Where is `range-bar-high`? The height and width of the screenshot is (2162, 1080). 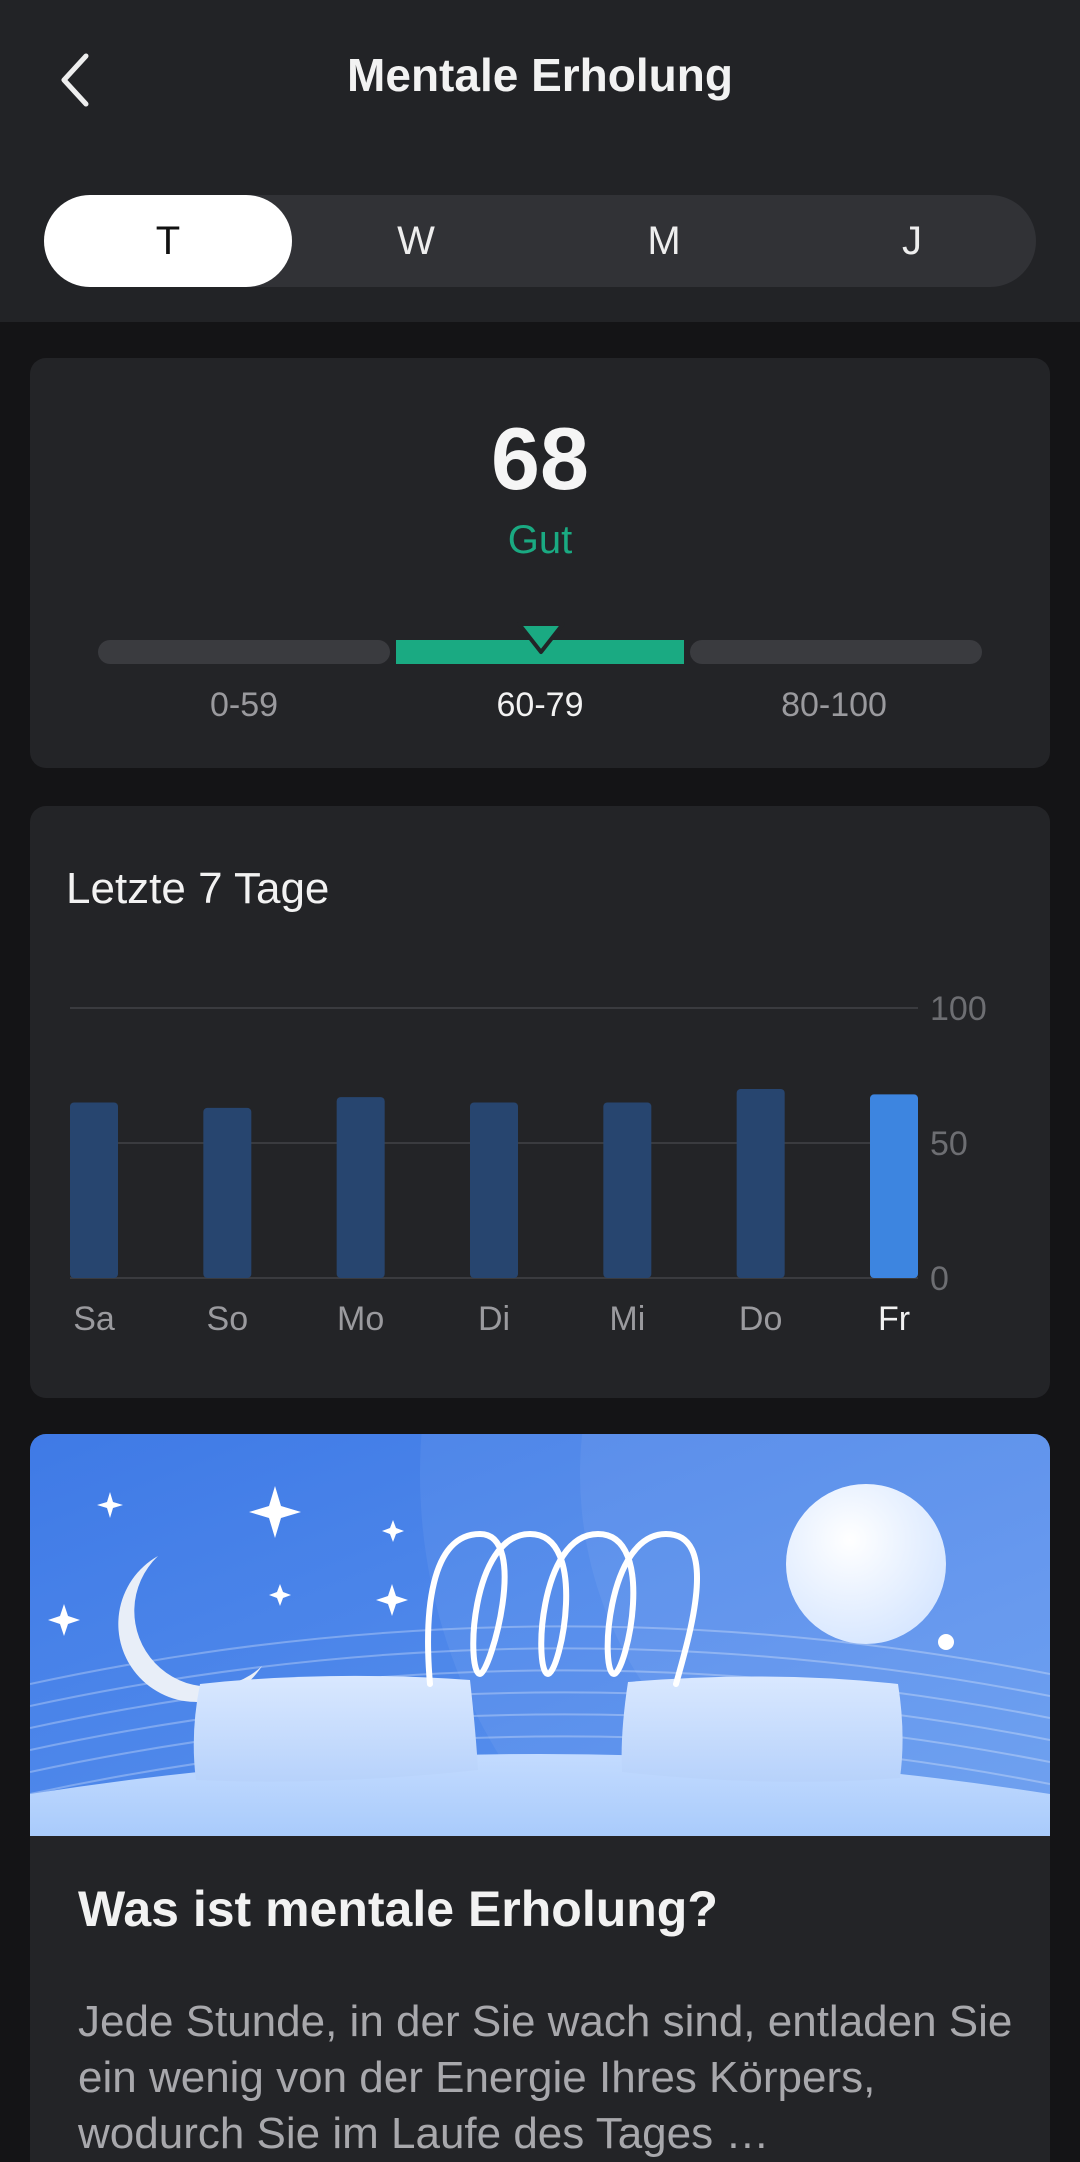 range-bar-high is located at coordinates (836, 652).